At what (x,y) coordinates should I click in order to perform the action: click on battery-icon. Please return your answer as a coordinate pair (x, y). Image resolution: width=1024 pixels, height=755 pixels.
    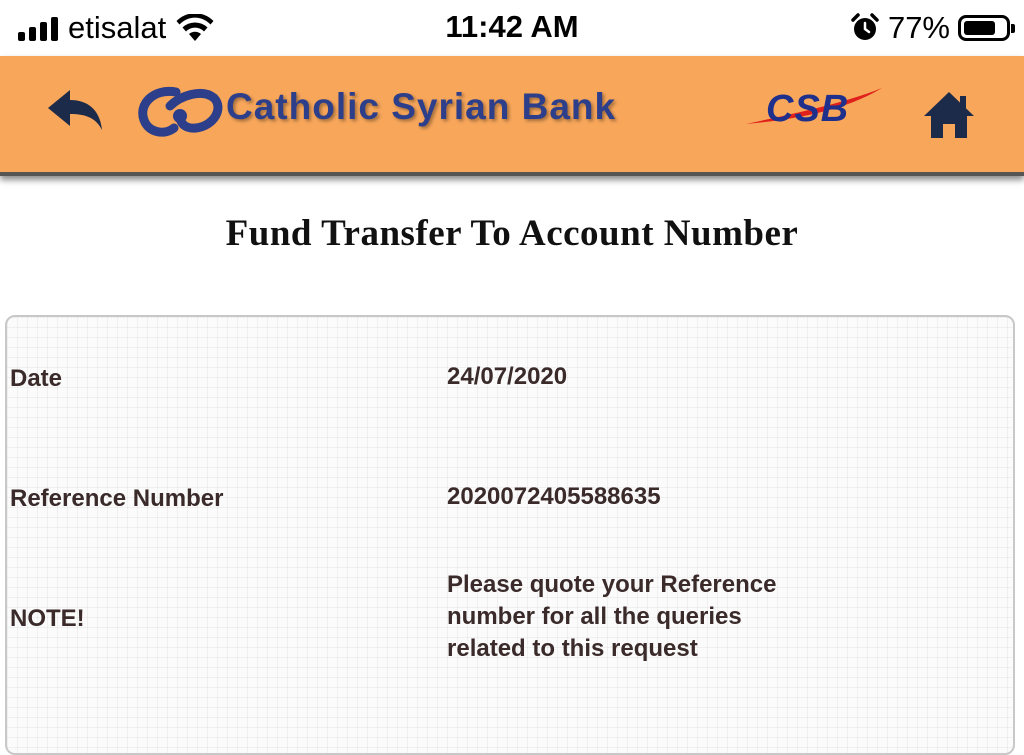
    Looking at the image, I should click on (986, 28).